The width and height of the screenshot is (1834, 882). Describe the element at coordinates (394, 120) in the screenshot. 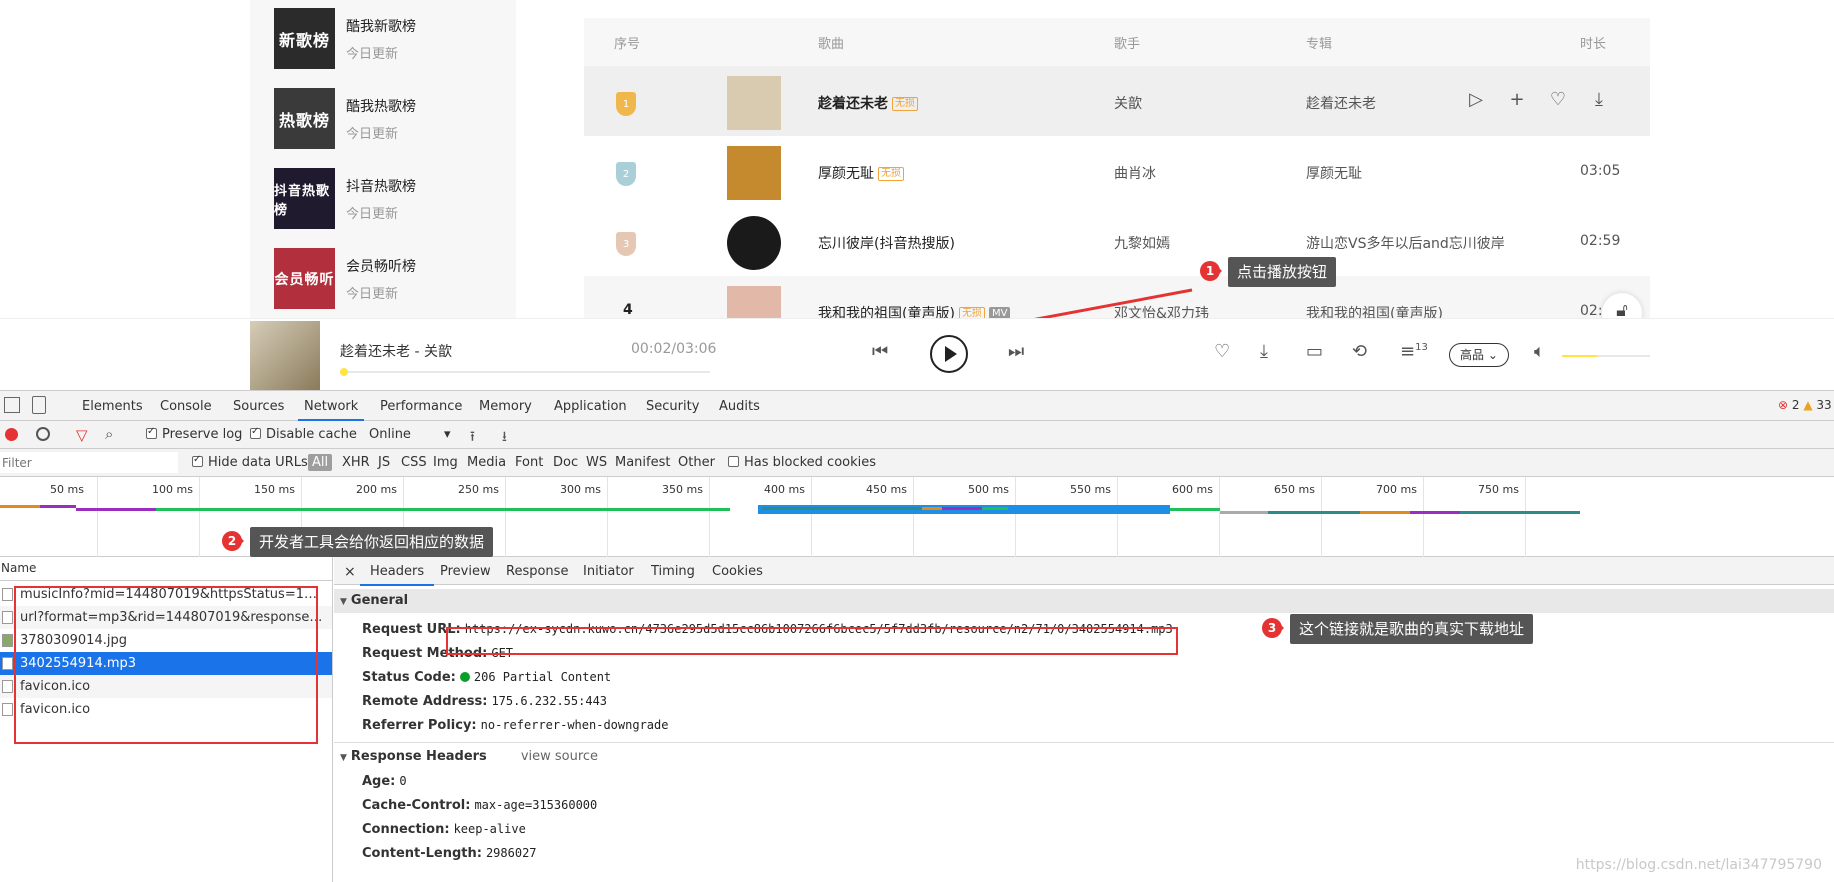

I see `chart-item-hot: 热歌榜 酷我热歌榜 今日更新` at that location.